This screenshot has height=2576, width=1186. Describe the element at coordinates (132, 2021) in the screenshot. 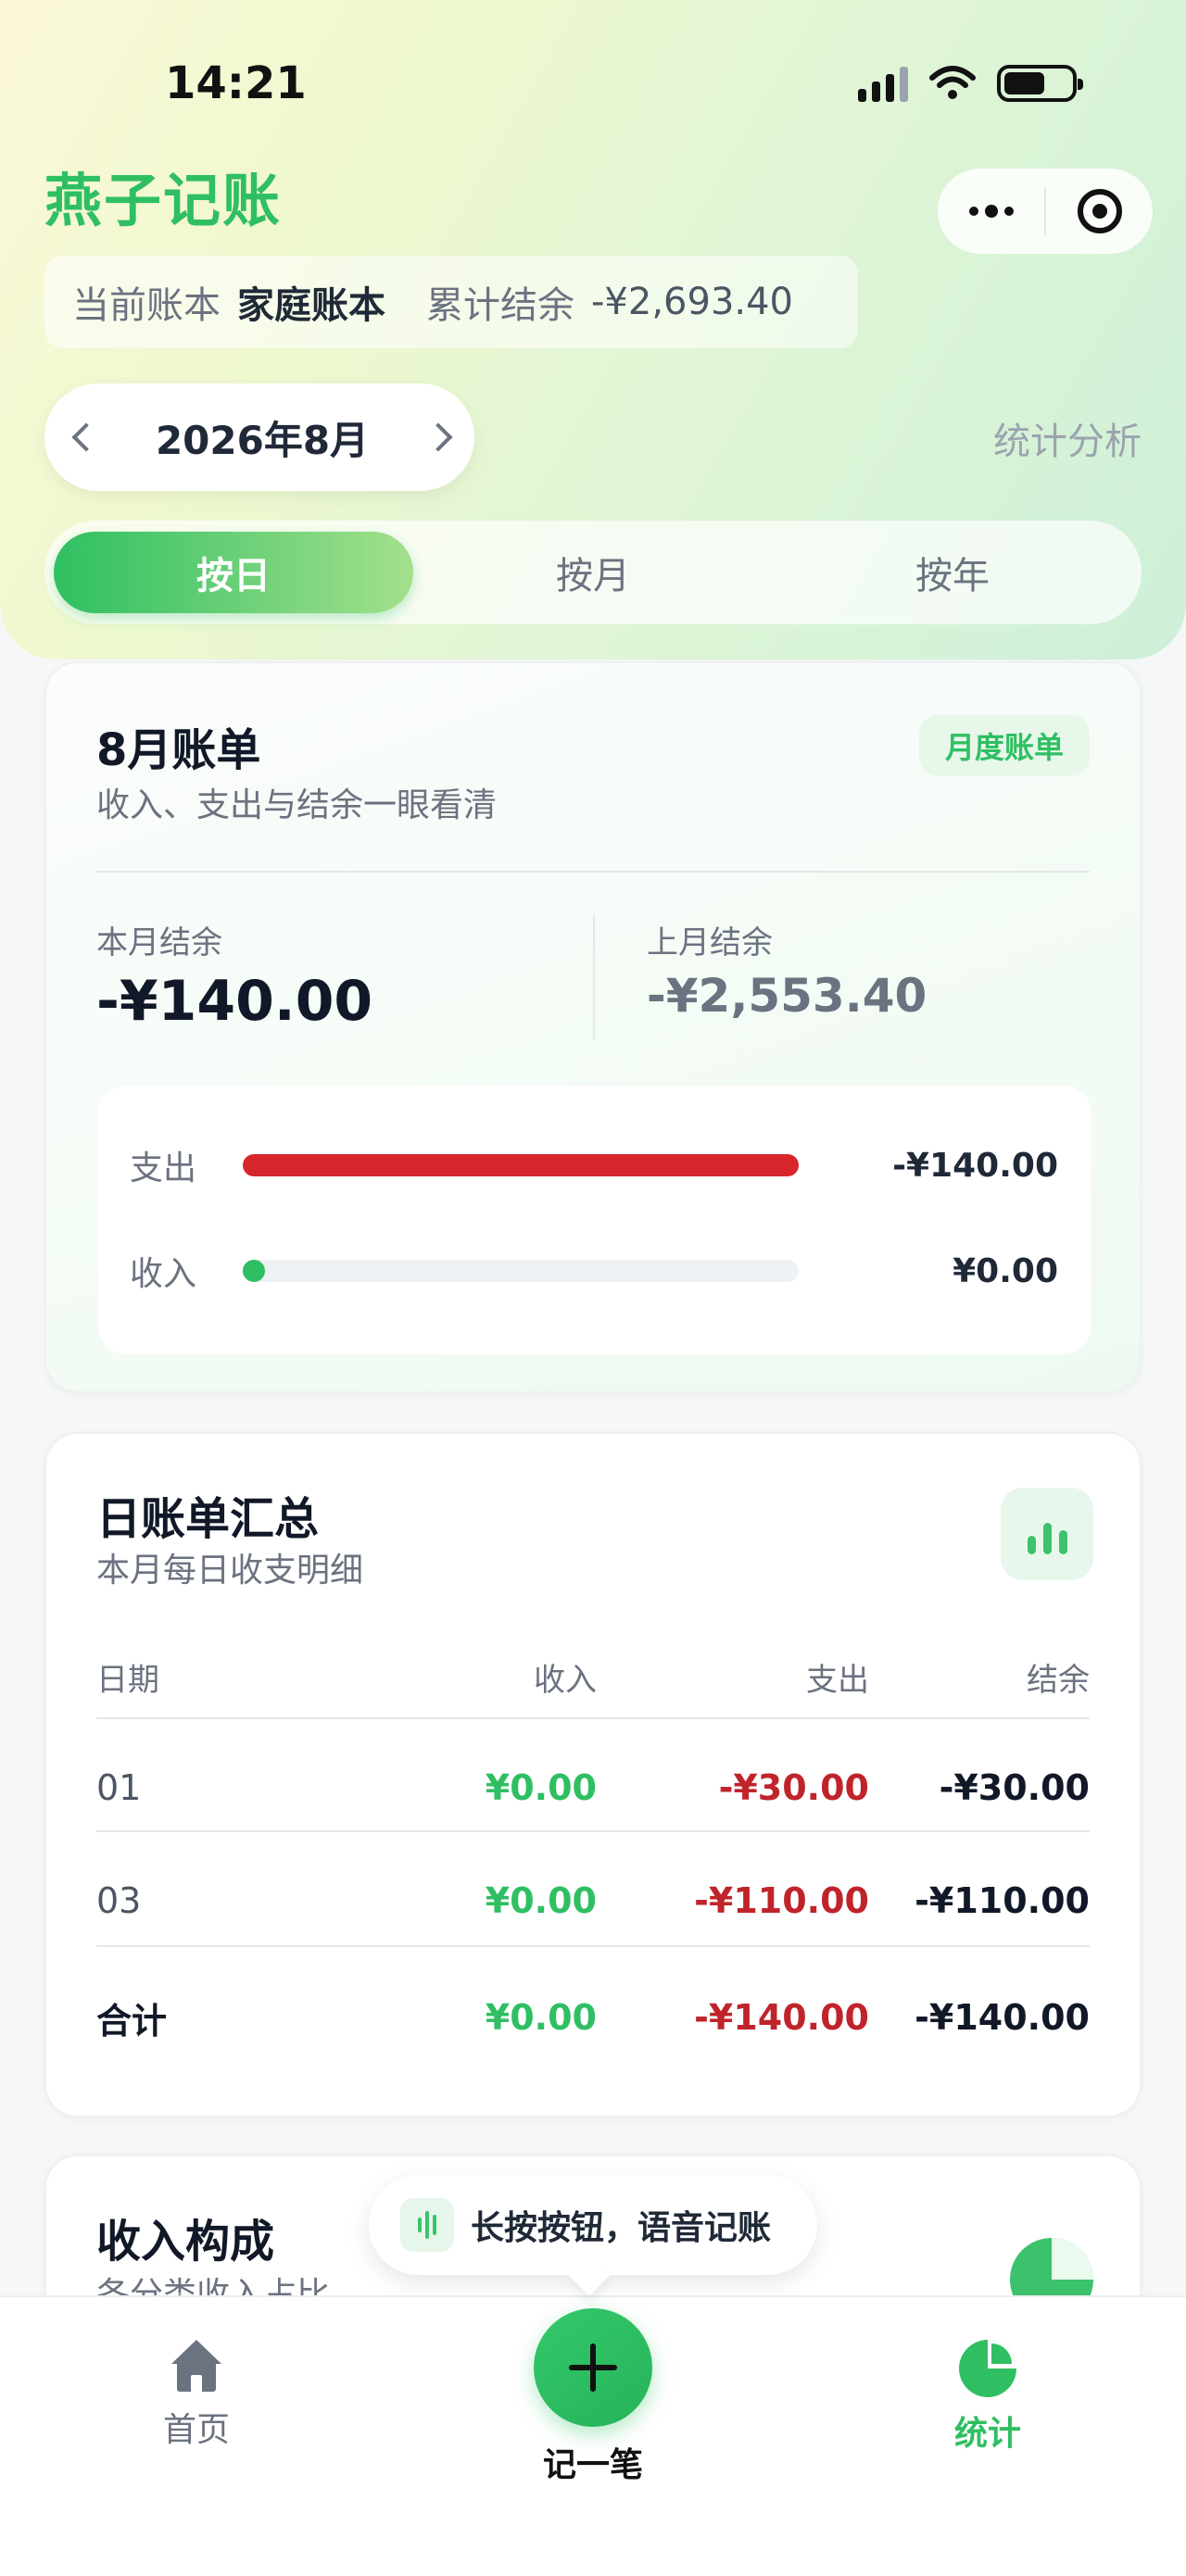

I see `total-label: 合计` at that location.